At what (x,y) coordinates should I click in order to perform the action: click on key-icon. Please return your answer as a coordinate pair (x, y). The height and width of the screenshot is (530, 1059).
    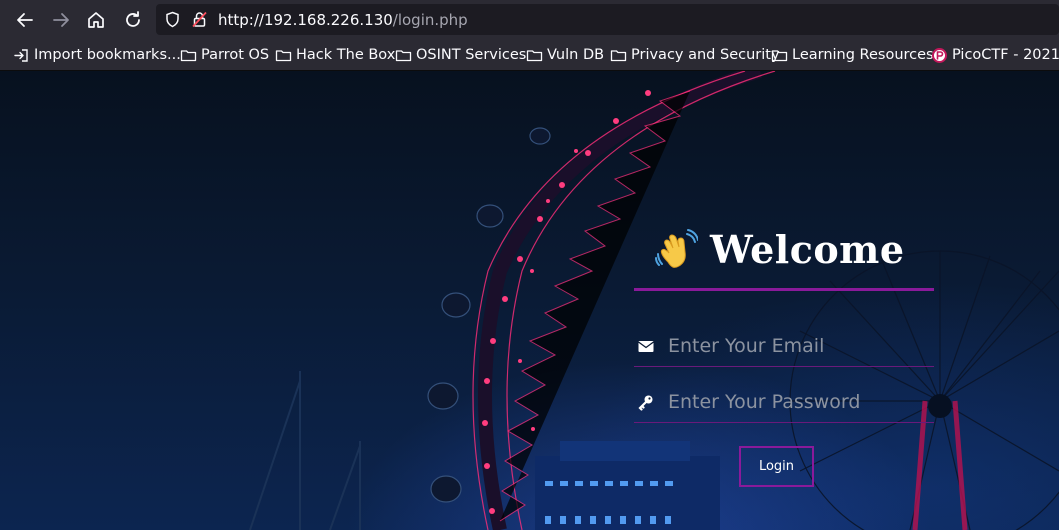
    Looking at the image, I should click on (646, 402).